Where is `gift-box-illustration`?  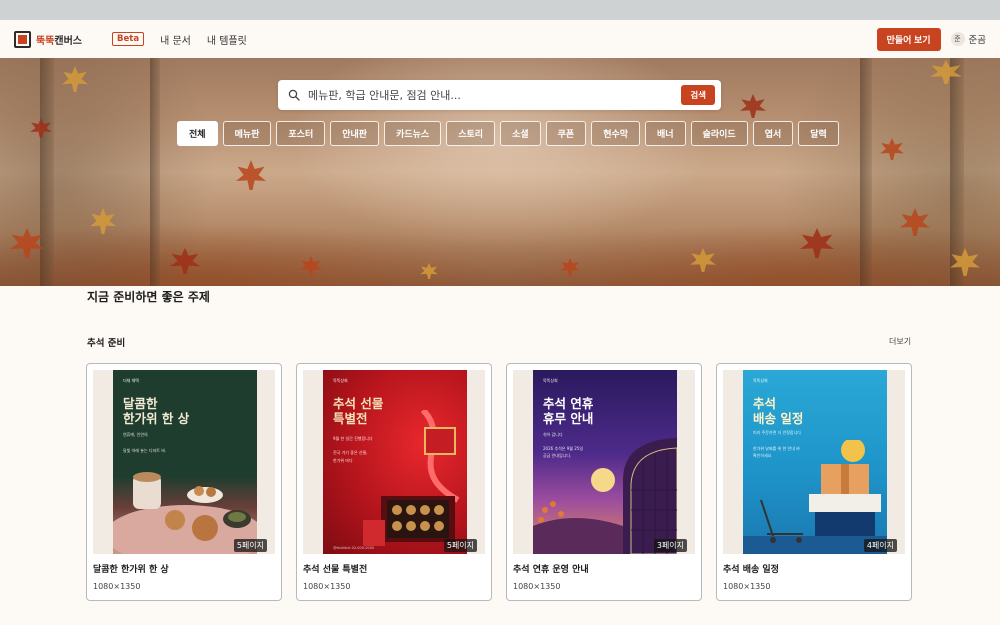
gift-box-illustration is located at coordinates (411, 478).